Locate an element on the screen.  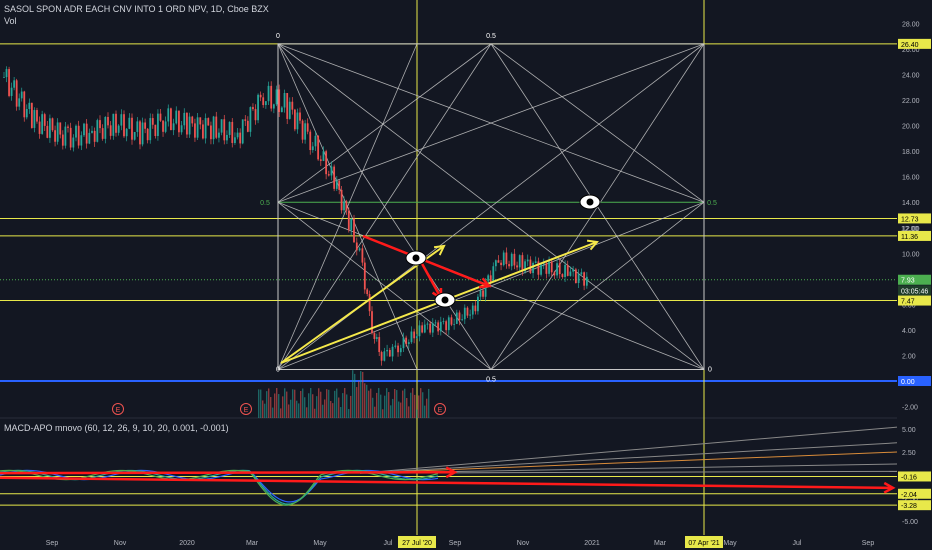
y-tick-label: 10.00 is located at coordinates (911, 254).